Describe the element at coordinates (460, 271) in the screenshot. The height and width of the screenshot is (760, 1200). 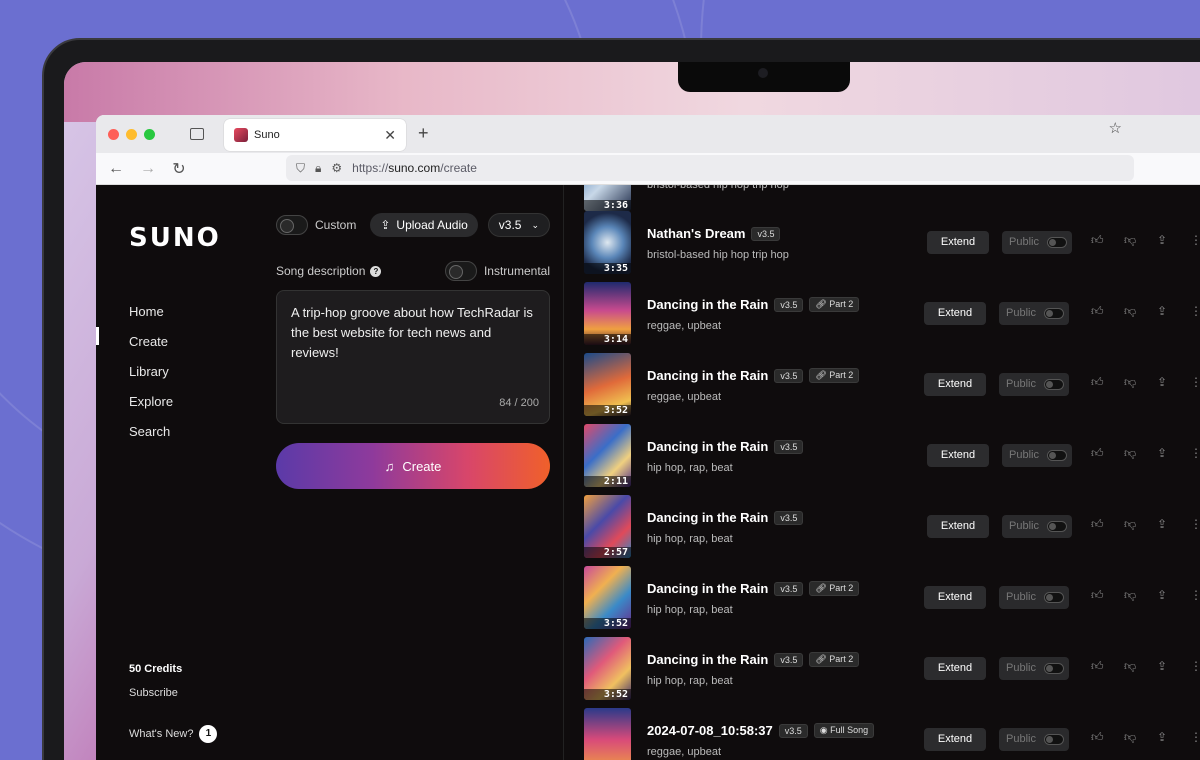
I see `instrumental-toggle` at that location.